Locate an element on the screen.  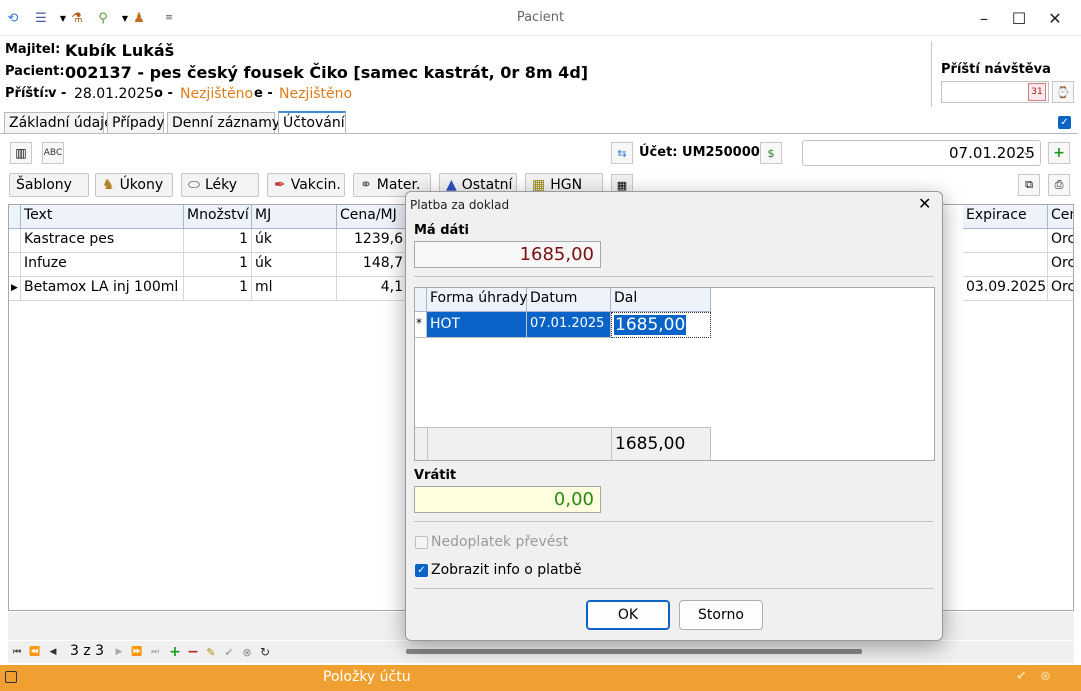
status-checkbox-icon is located at coordinates (11, 677).